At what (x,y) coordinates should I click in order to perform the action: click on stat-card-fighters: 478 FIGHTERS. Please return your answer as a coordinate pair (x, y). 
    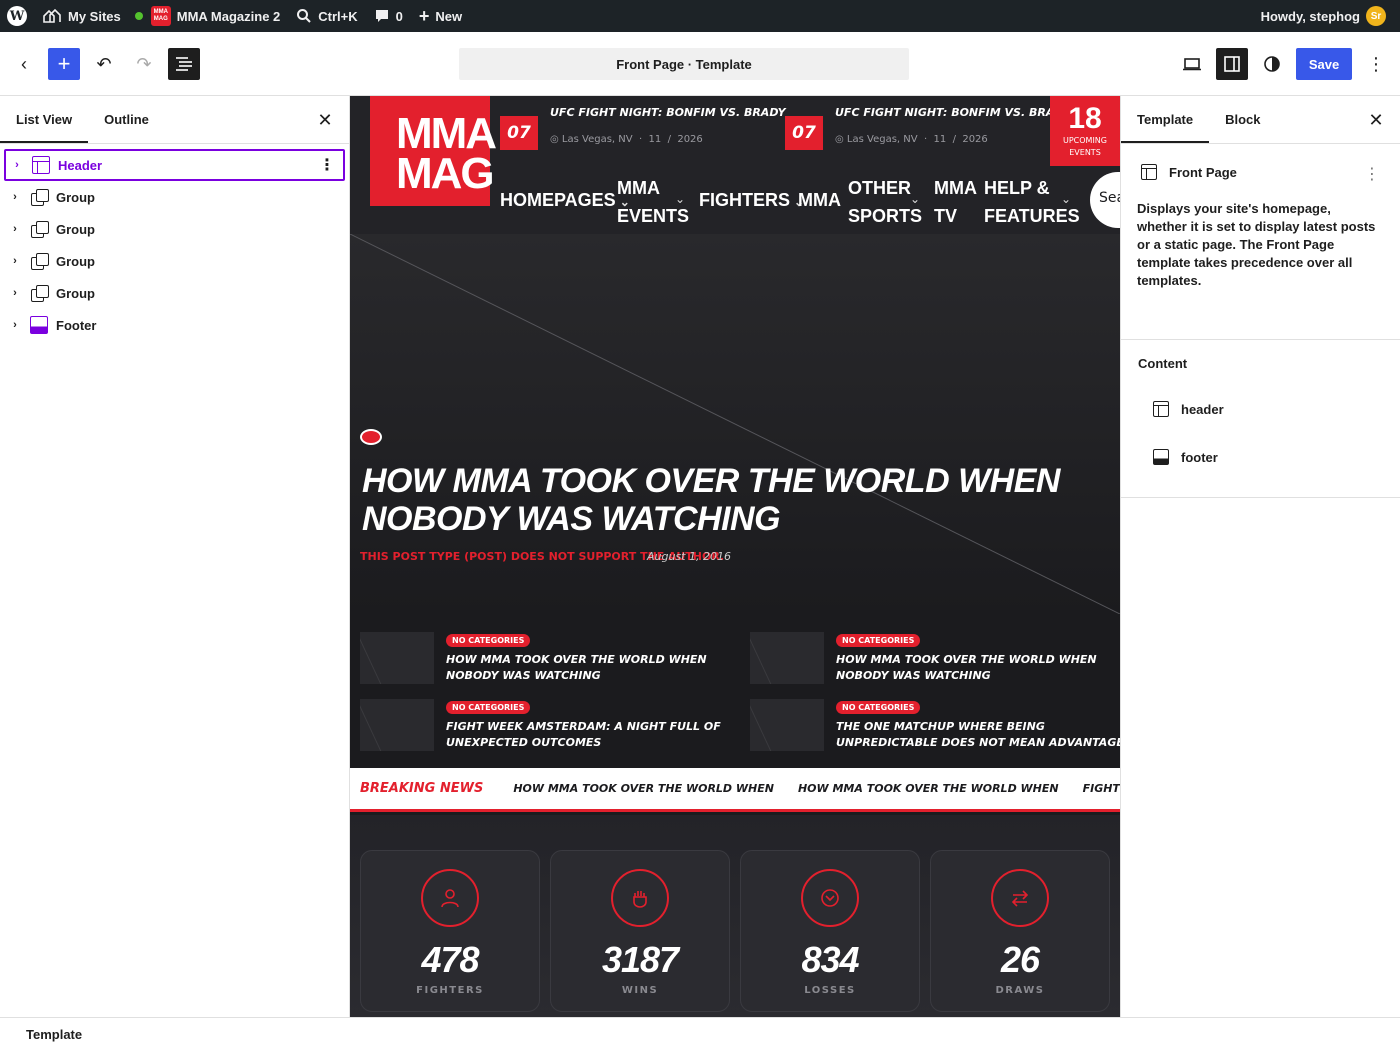
    Looking at the image, I should click on (450, 931).